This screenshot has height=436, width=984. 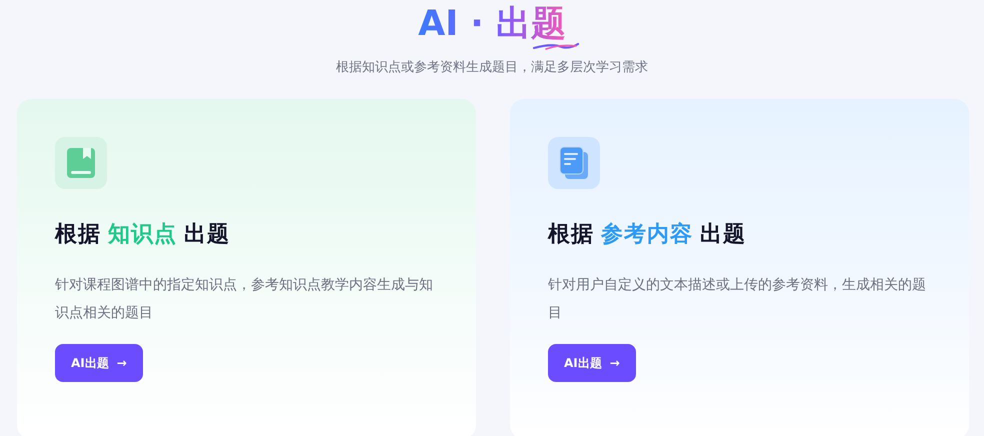 What do you see at coordinates (143, 235) in the screenshot?
I see `card-title: 根据 知识点 出题` at bounding box center [143, 235].